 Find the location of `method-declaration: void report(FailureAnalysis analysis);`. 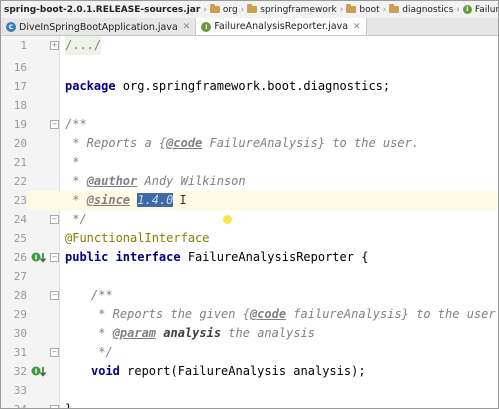

method-declaration: void report(FailureAnalysis analysis); is located at coordinates (228, 371).